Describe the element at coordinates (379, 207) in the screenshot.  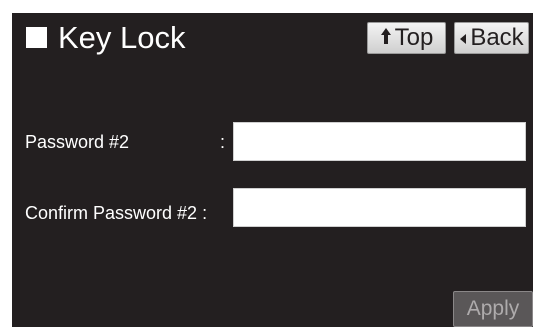
I see `confirm-password-field` at that location.